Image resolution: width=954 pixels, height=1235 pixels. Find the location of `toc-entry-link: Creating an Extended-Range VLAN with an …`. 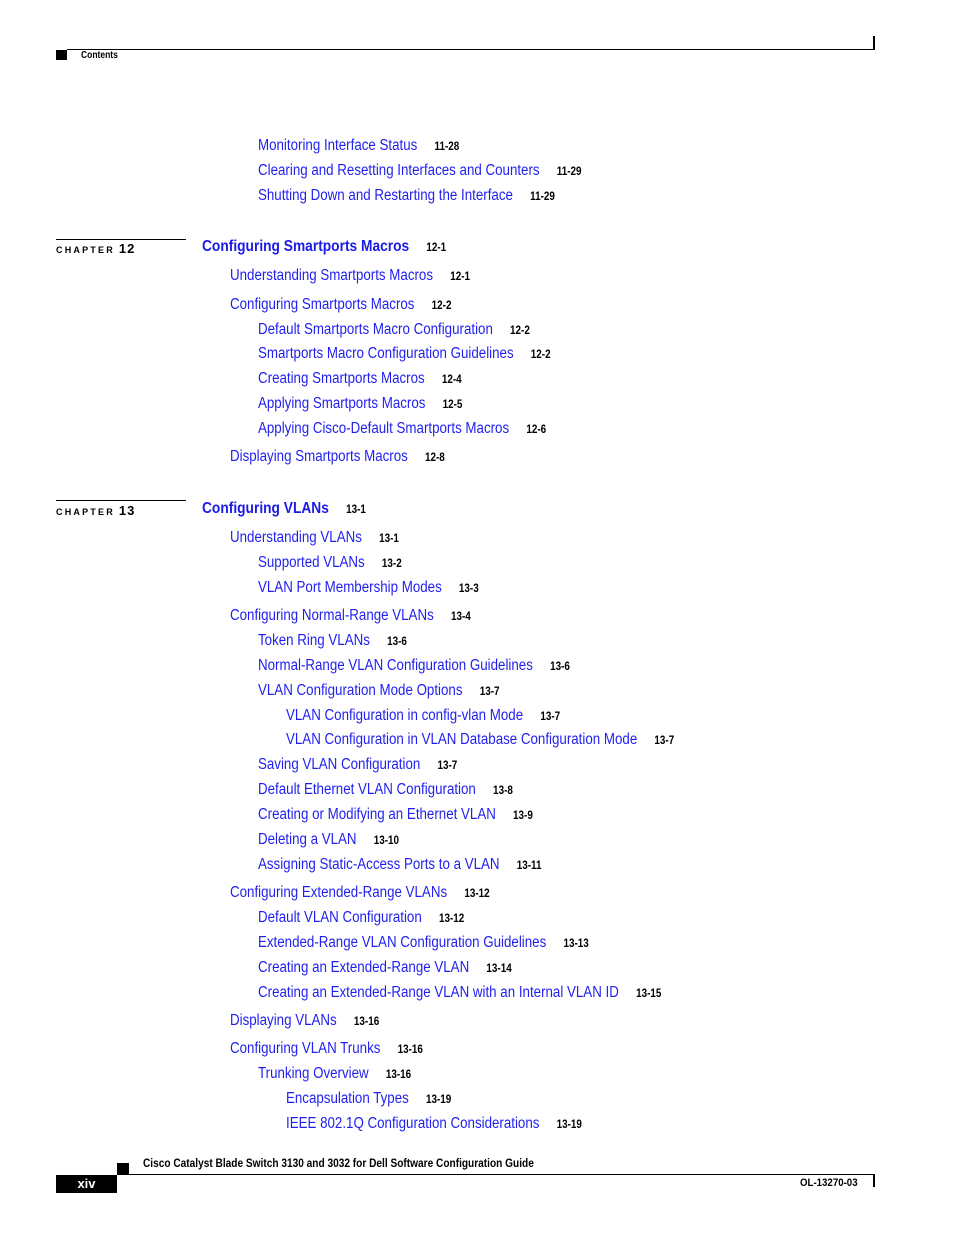

toc-entry-link: Creating an Extended-Range VLAN with an … is located at coordinates (438, 992).